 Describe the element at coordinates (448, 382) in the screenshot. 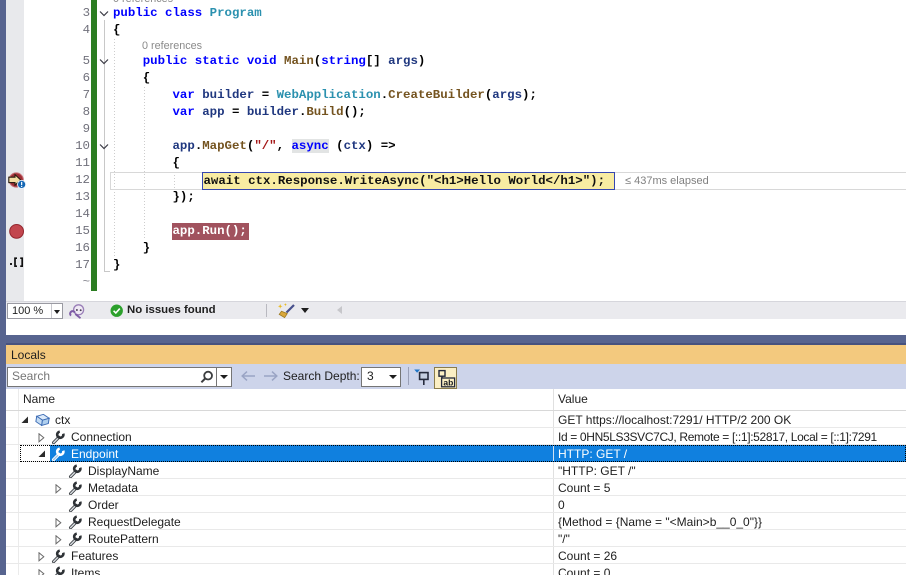

I see `svg-text: ab` at that location.